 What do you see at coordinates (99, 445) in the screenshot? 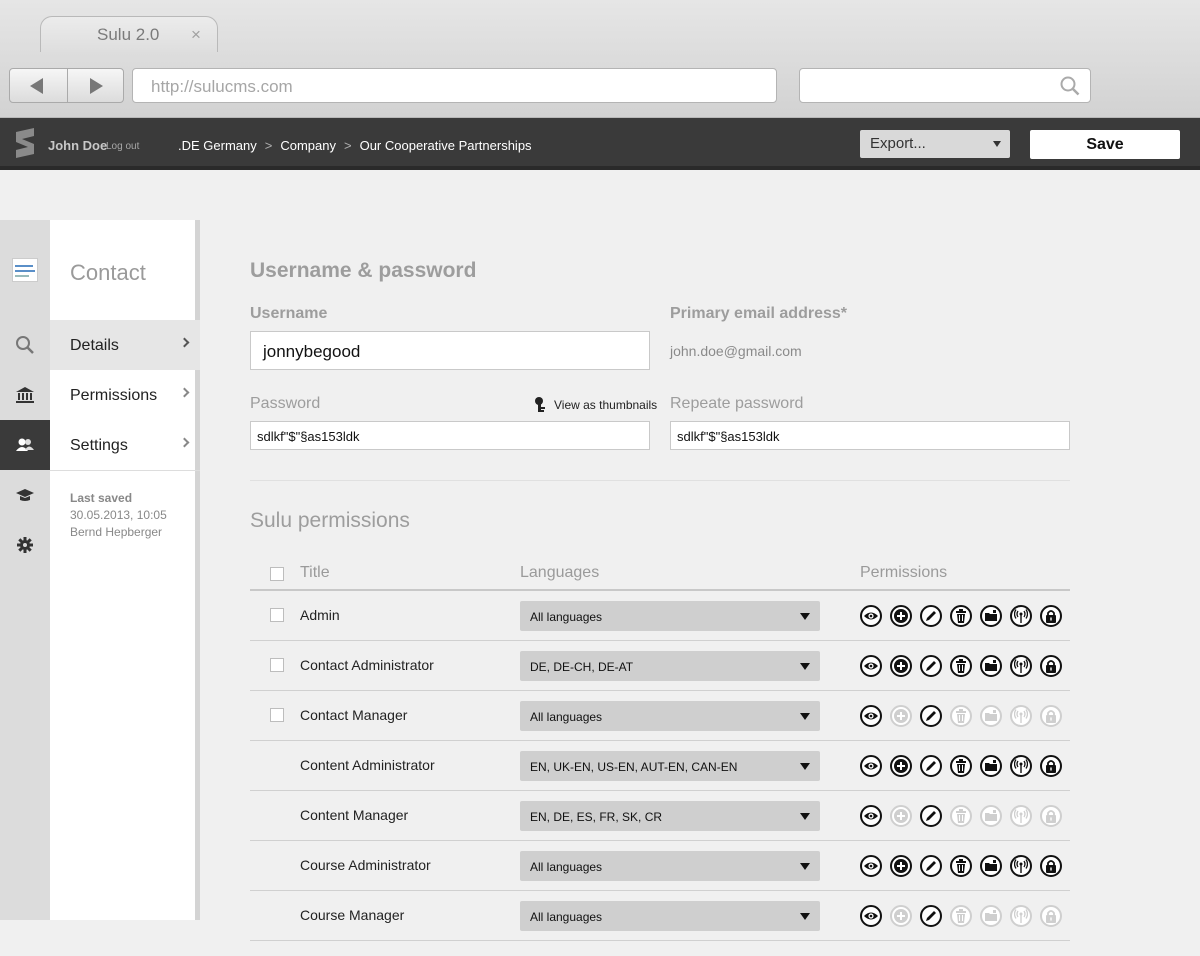
I see `subnav-item-label: Settings` at bounding box center [99, 445].